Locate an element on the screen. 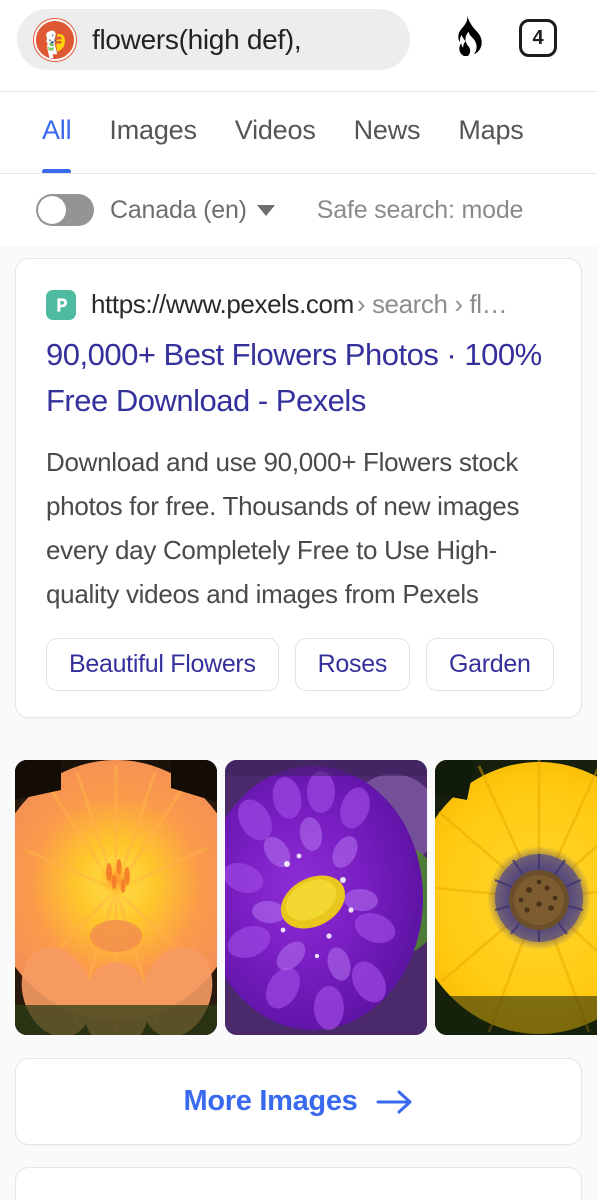 The width and height of the screenshot is (597, 1200). search-vertical-tabs: All Images Videos News Maps is located at coordinates (298, 133).